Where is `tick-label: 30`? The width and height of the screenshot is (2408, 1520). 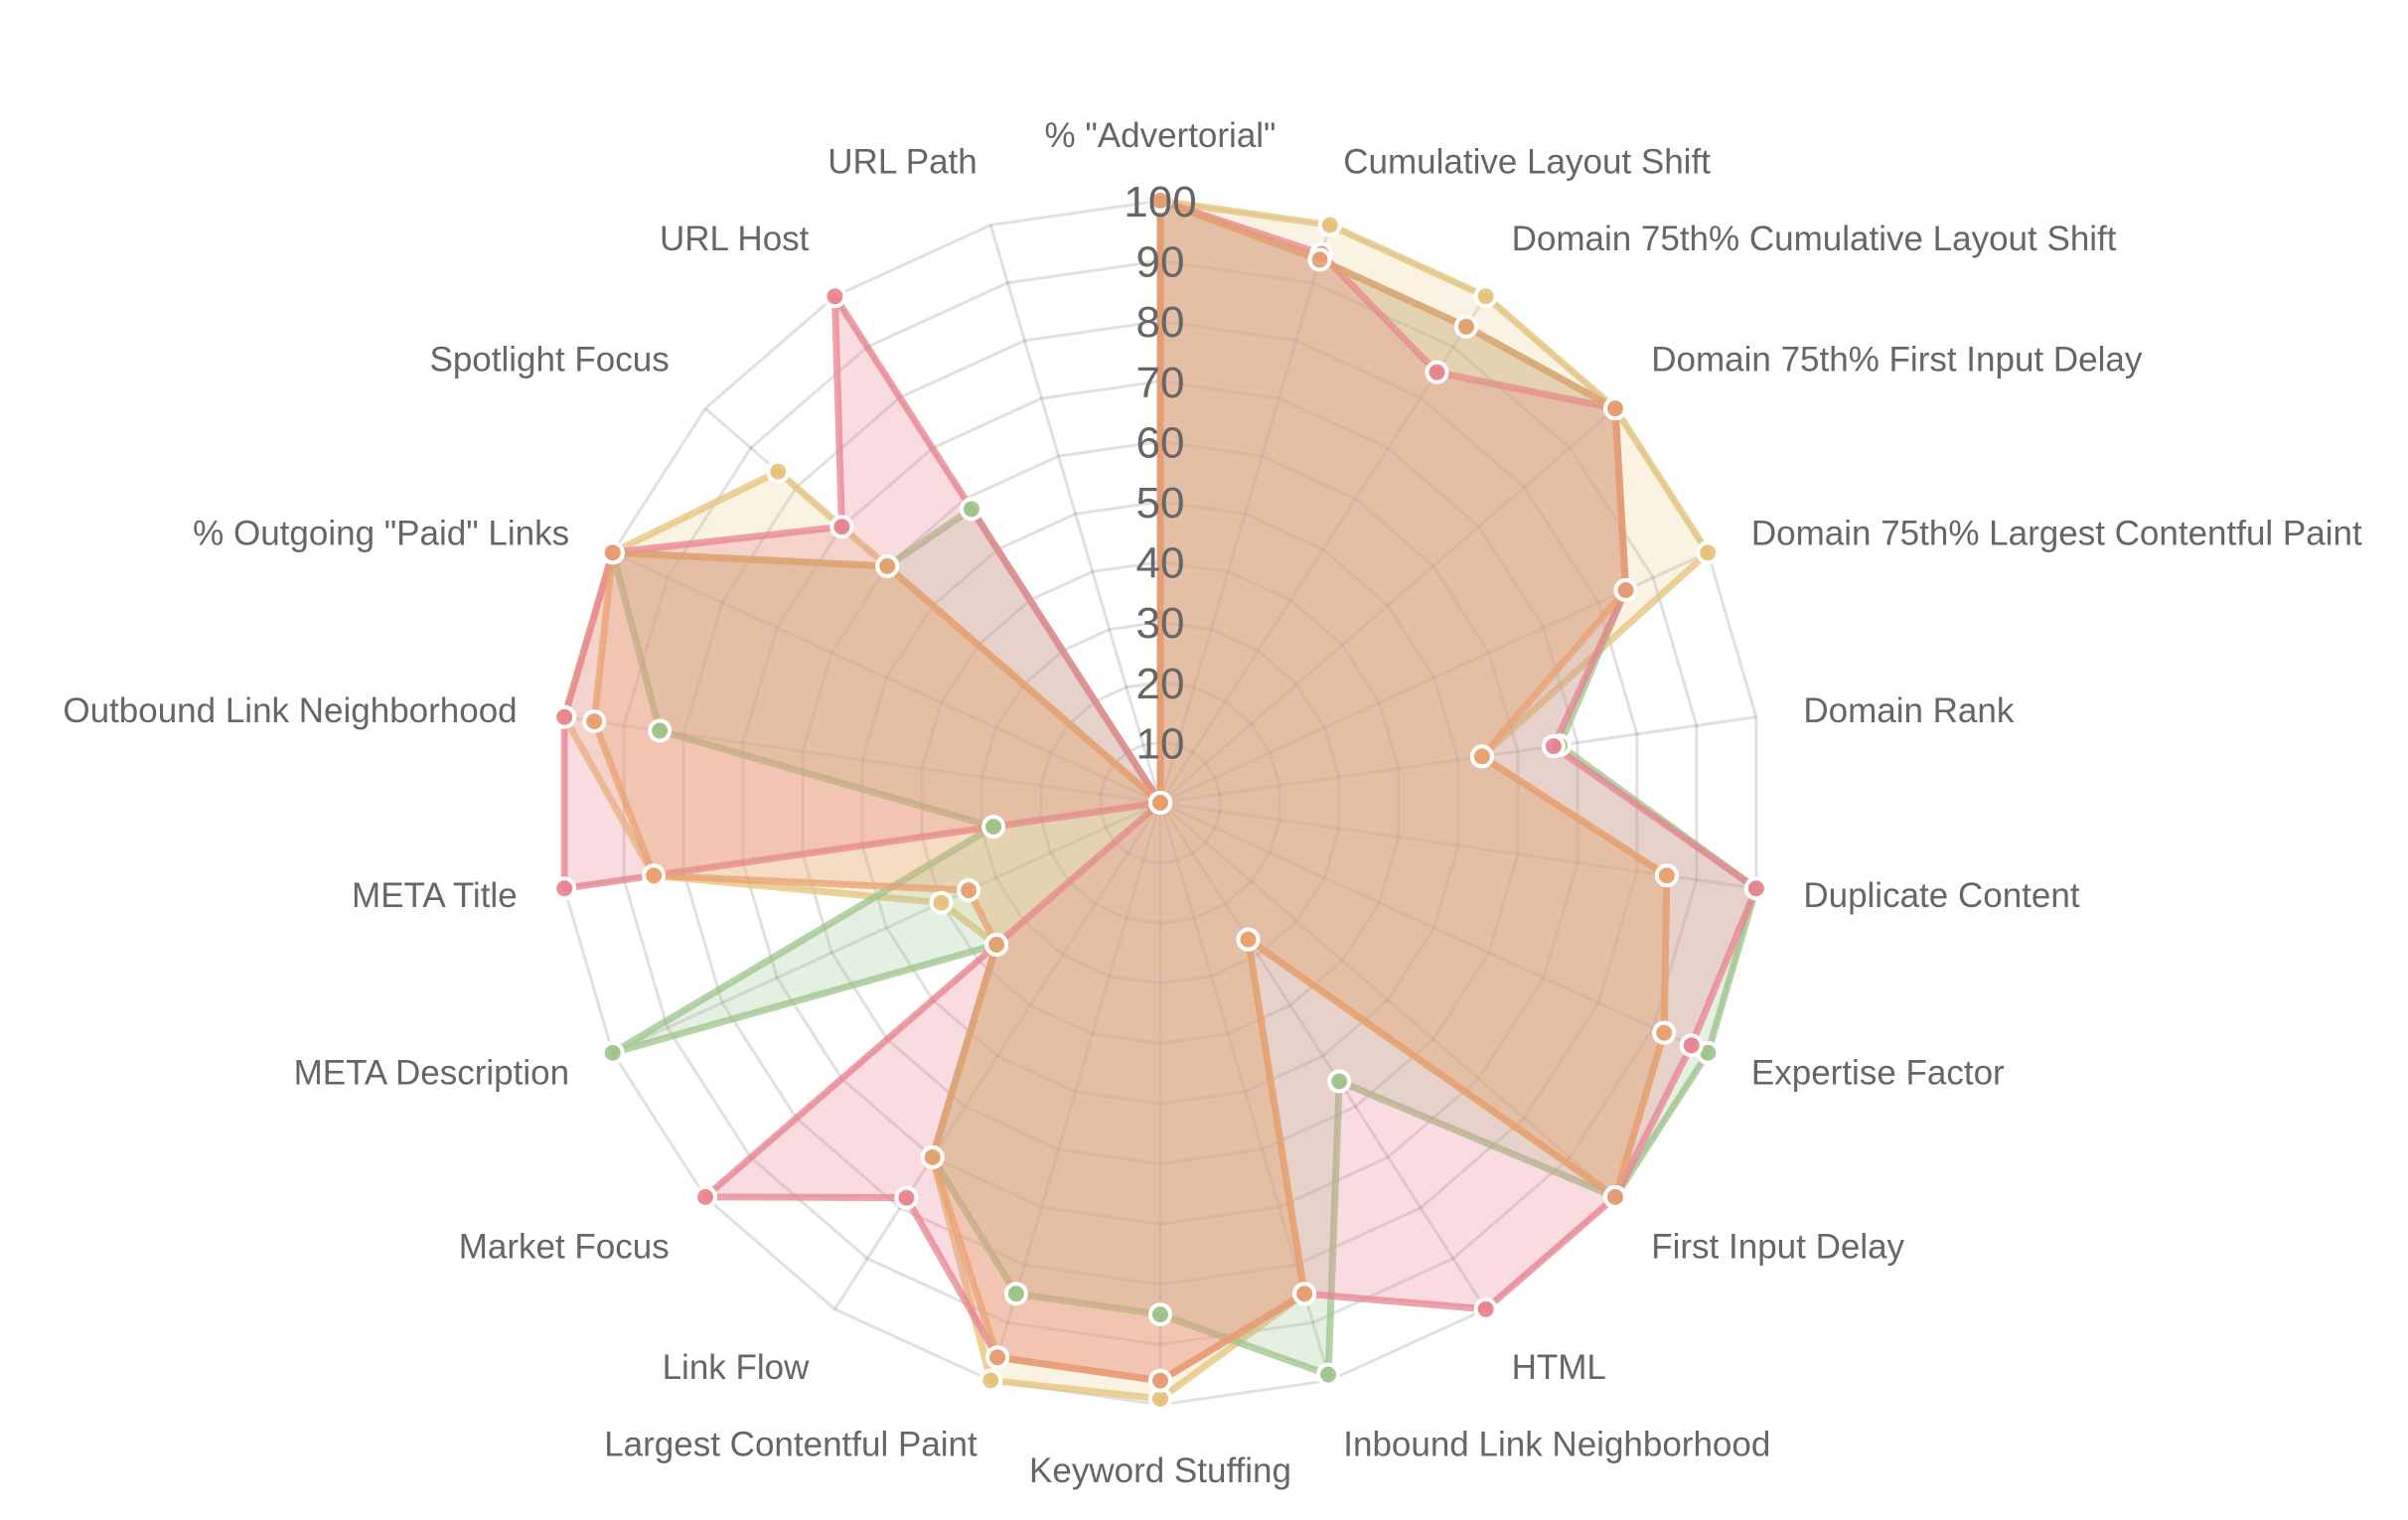
tick-label: 30 is located at coordinates (1160, 623).